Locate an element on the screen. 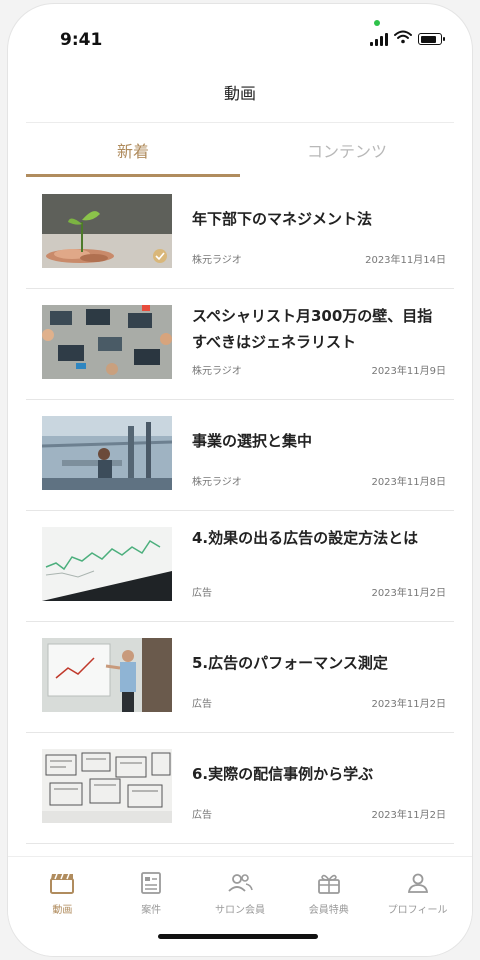  page-title: 動画 is located at coordinates (239, 93).